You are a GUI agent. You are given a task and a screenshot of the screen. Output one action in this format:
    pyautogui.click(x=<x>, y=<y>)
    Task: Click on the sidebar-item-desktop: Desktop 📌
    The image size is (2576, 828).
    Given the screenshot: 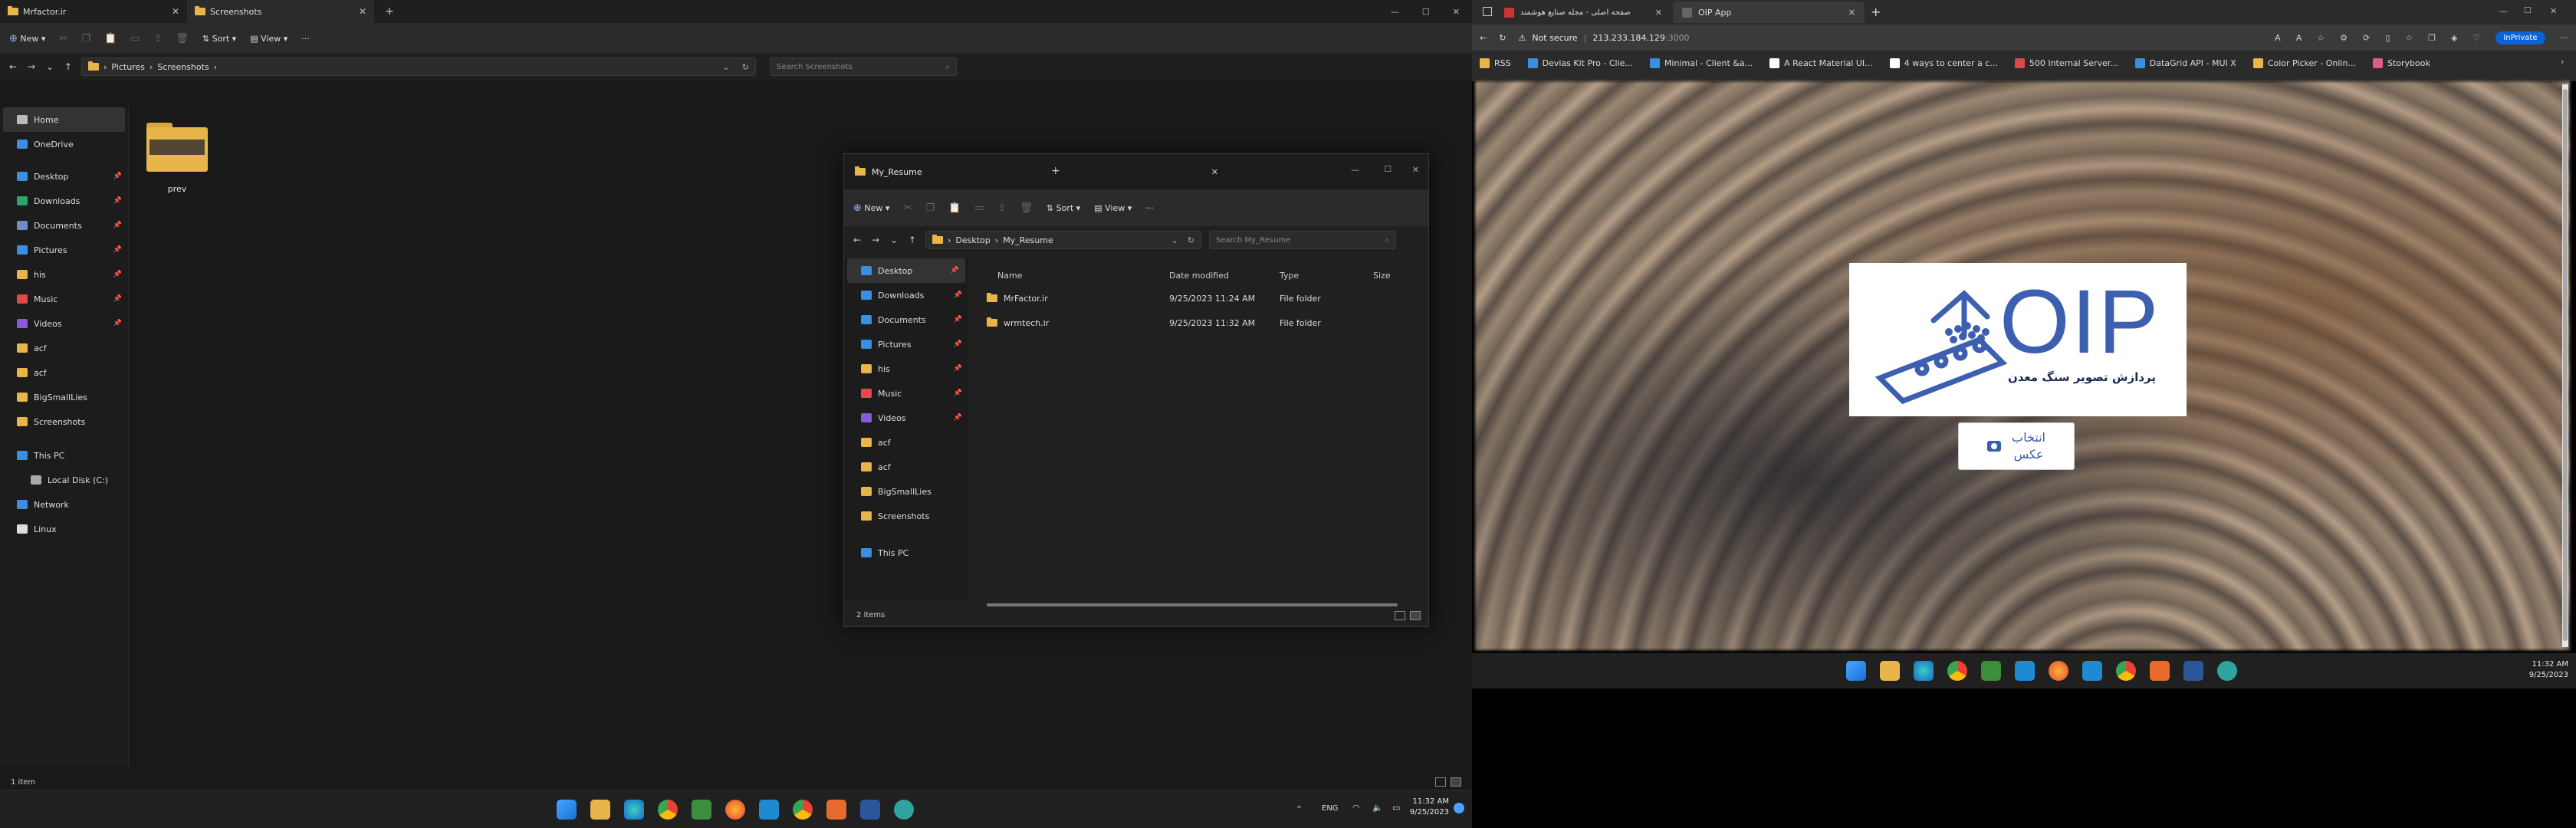 What is the action you would take?
    pyautogui.click(x=64, y=177)
    